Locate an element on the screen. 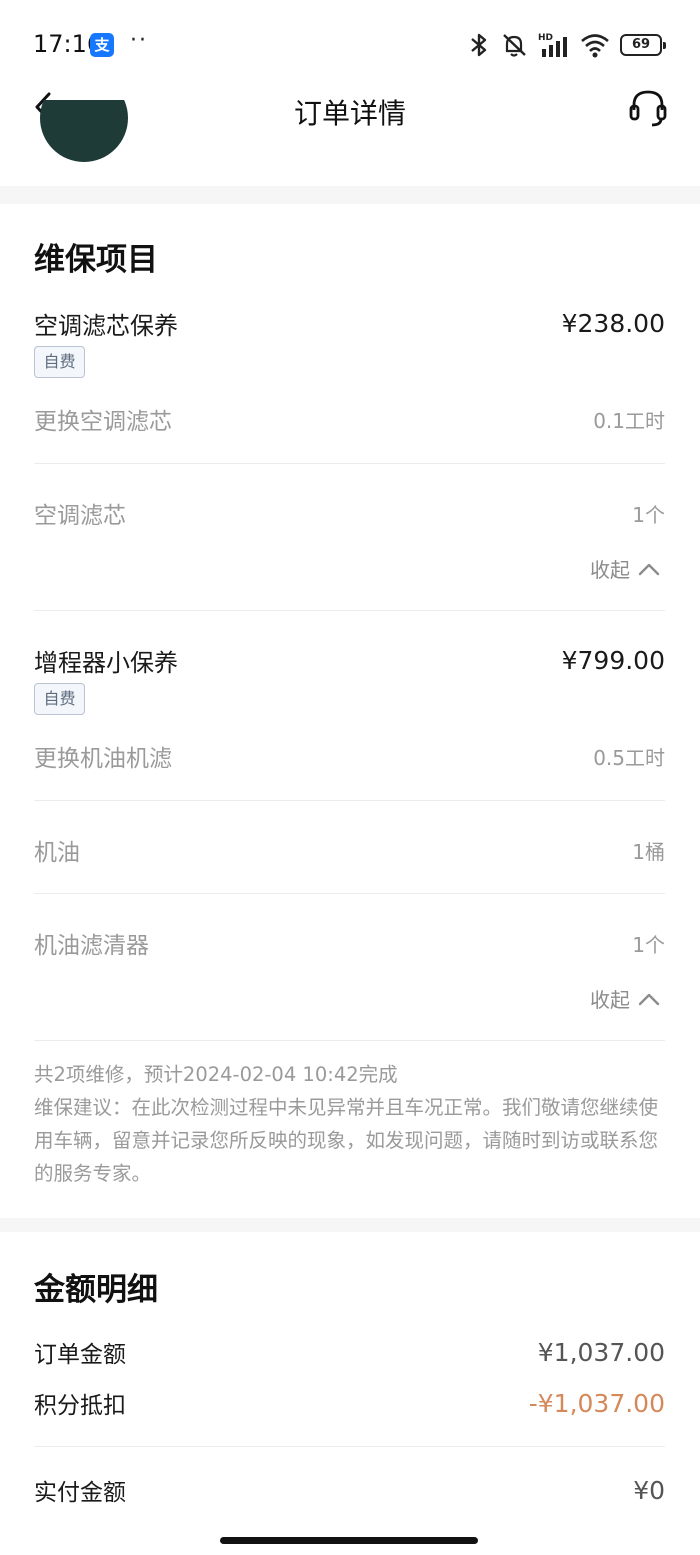 The width and height of the screenshot is (700, 1555). home-indicator is located at coordinates (349, 1540).